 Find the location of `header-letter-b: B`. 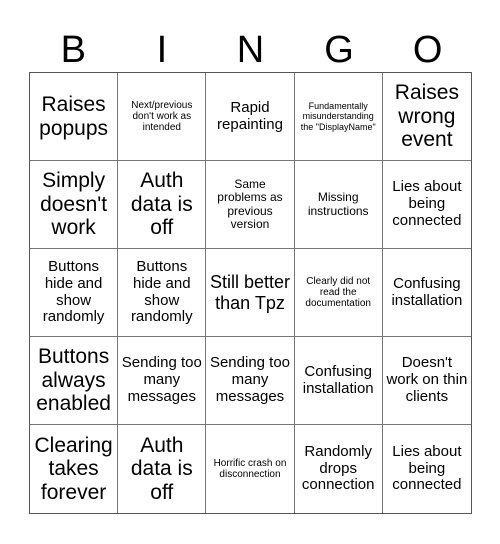

header-letter-b: B is located at coordinates (73, 50).